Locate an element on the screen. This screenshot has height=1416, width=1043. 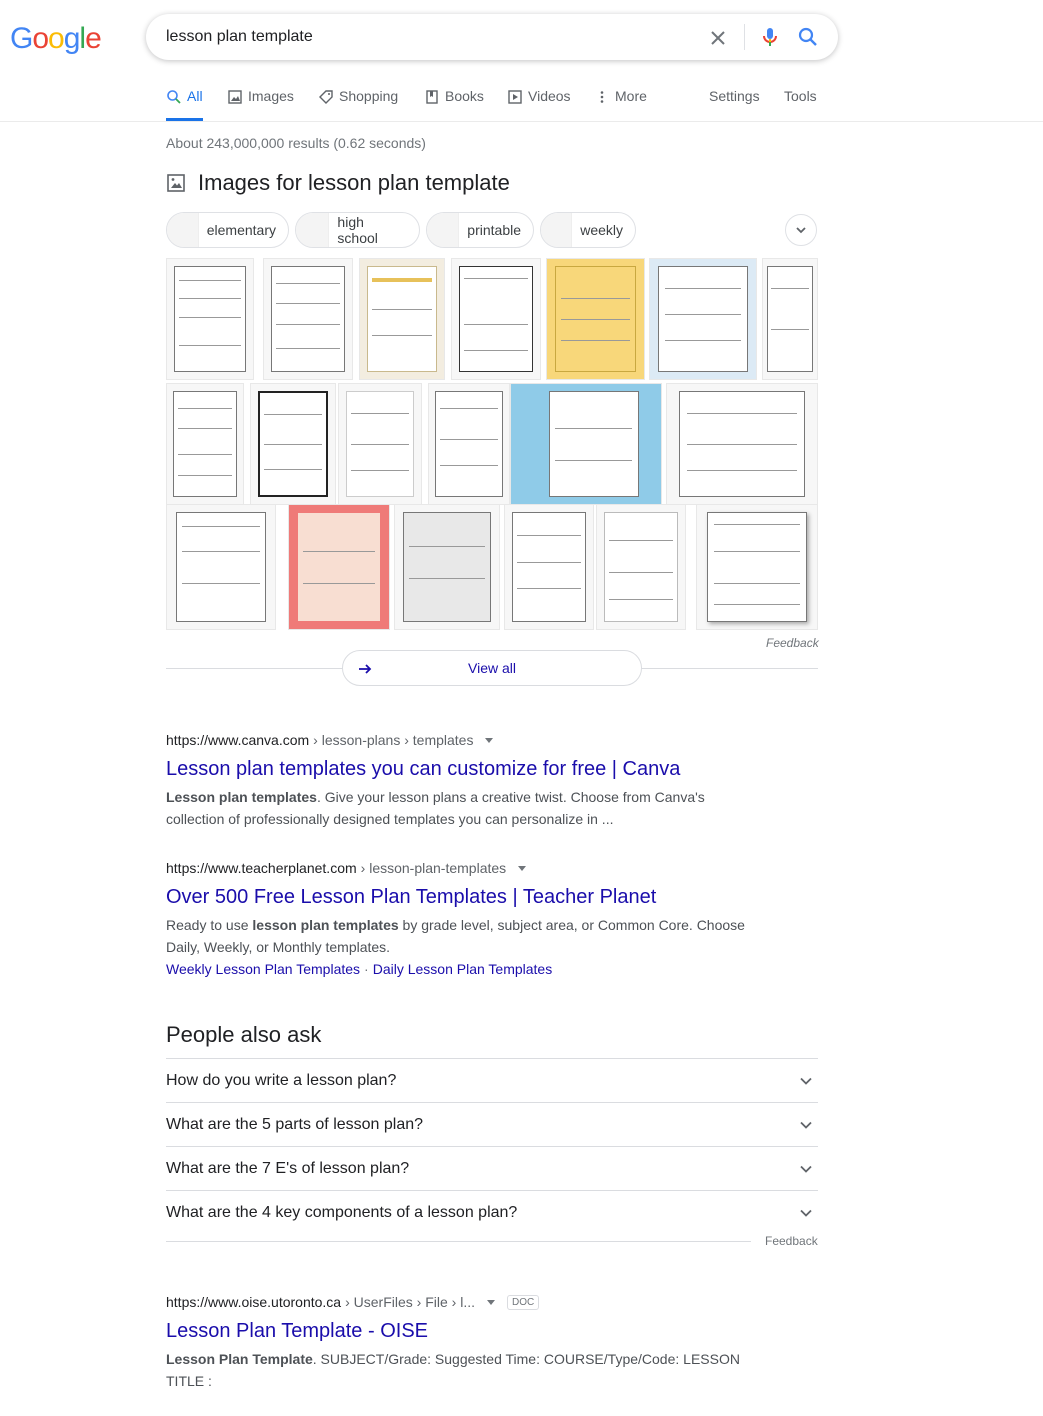
tab-videos: Videos is located at coordinates (539, 104).